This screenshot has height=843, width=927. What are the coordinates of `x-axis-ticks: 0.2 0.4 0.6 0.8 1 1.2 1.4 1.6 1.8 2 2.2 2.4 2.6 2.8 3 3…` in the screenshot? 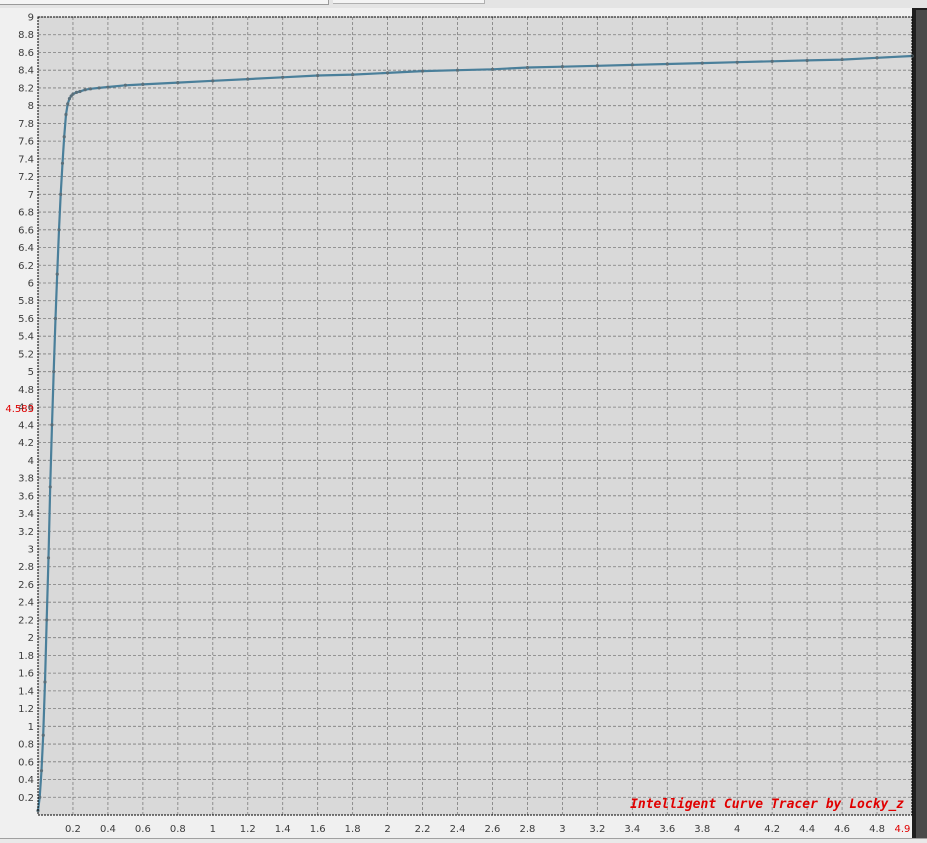 It's located at (475, 829).